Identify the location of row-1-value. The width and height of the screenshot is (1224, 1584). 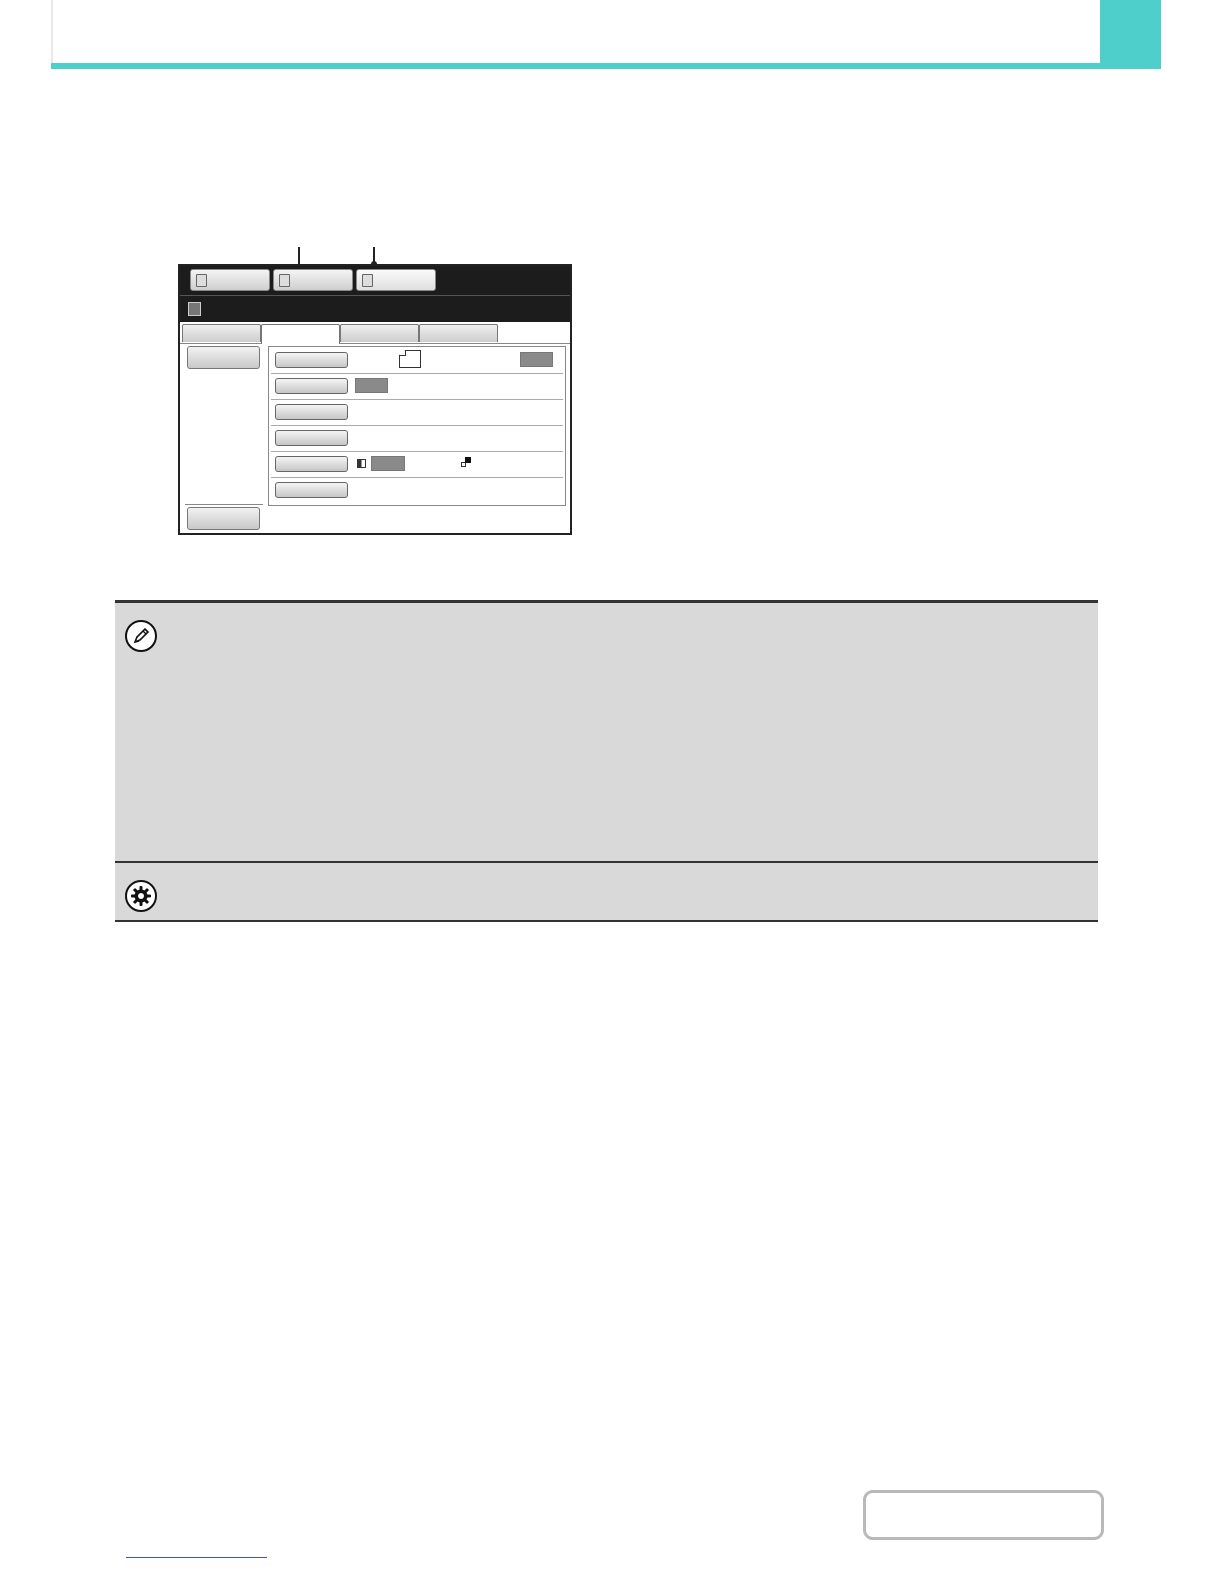
(536, 359).